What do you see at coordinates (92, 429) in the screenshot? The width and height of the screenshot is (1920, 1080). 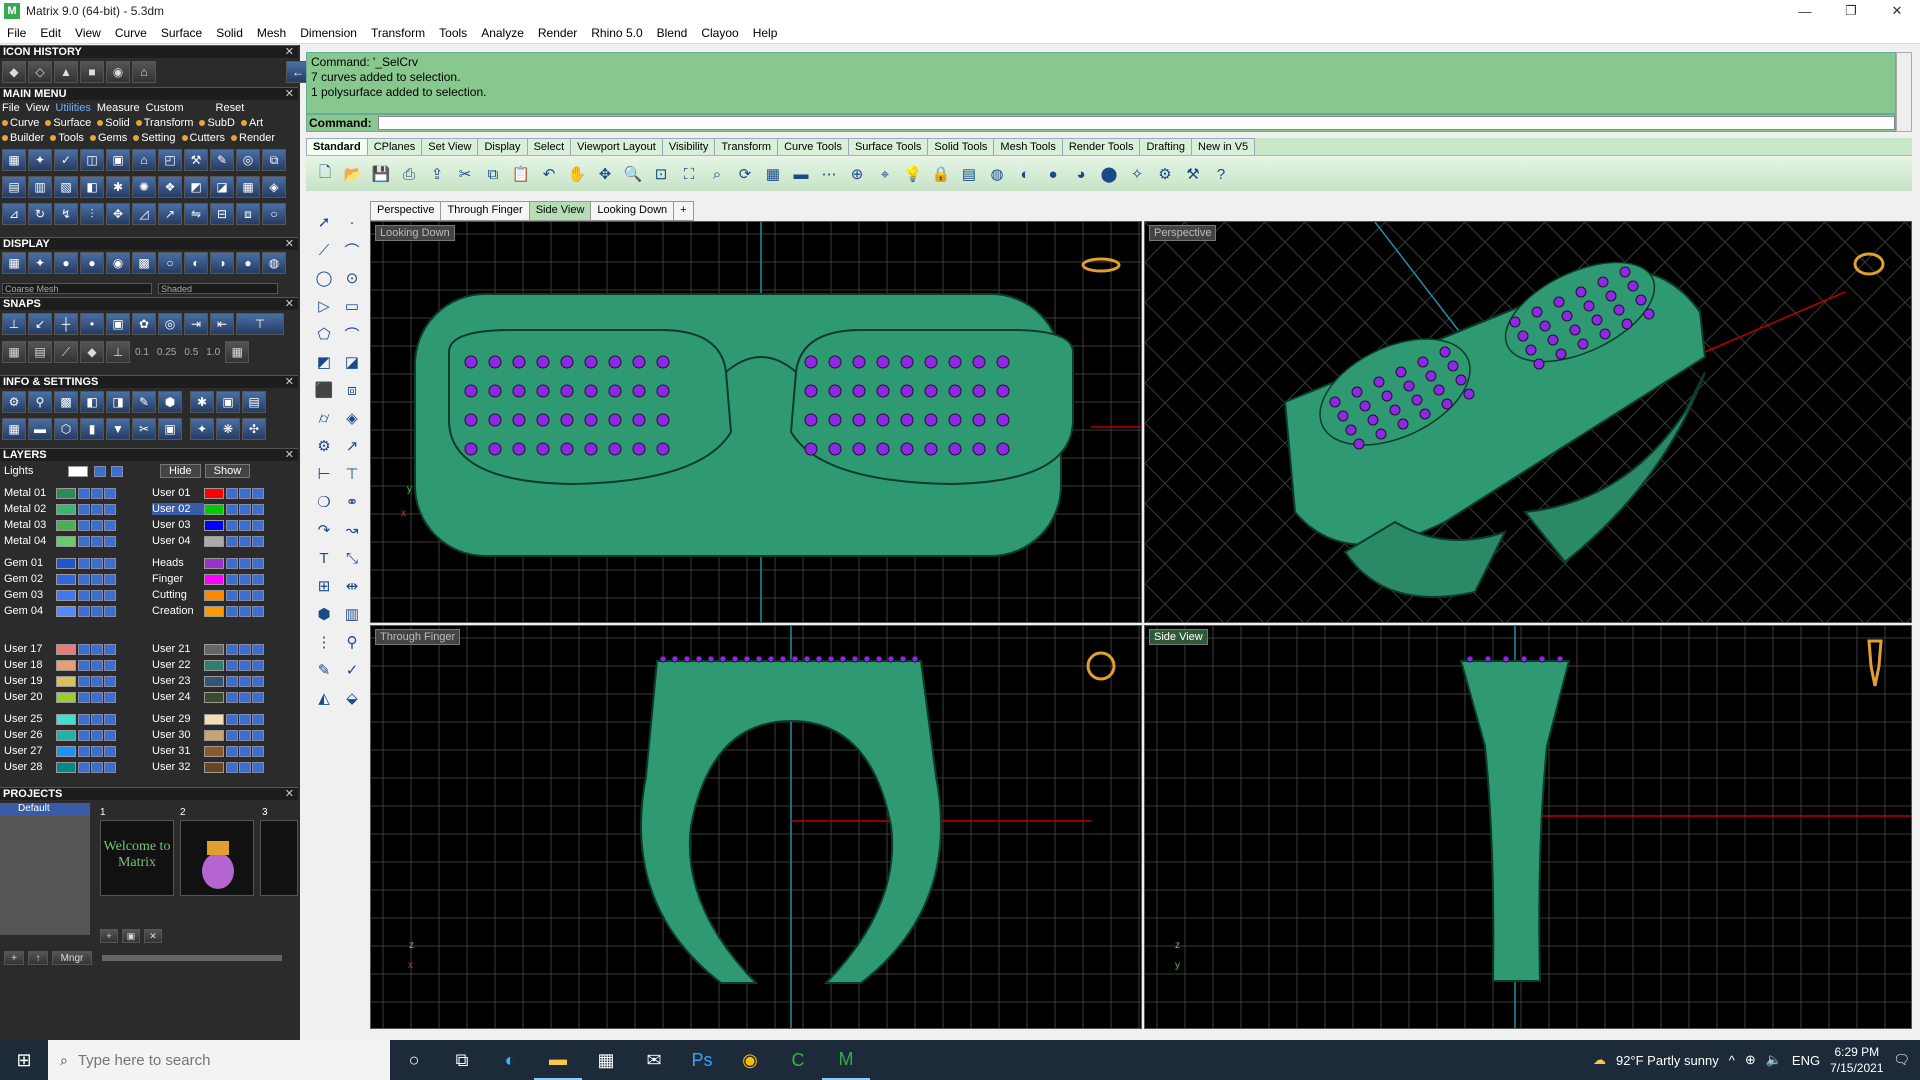 I see `info-icon: ▮` at bounding box center [92, 429].